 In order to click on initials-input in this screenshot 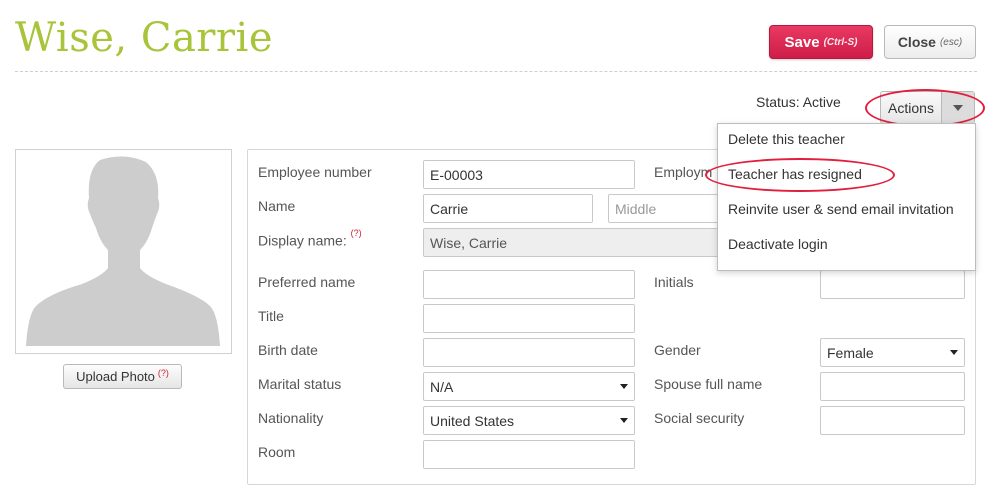, I will do `click(892, 284)`.